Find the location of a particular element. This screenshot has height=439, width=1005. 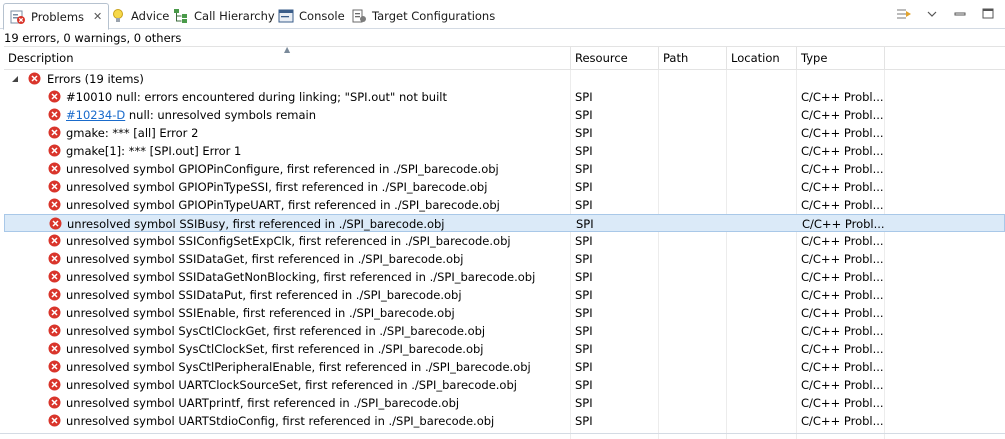

call-hierarchy-icon is located at coordinates (181, 16).